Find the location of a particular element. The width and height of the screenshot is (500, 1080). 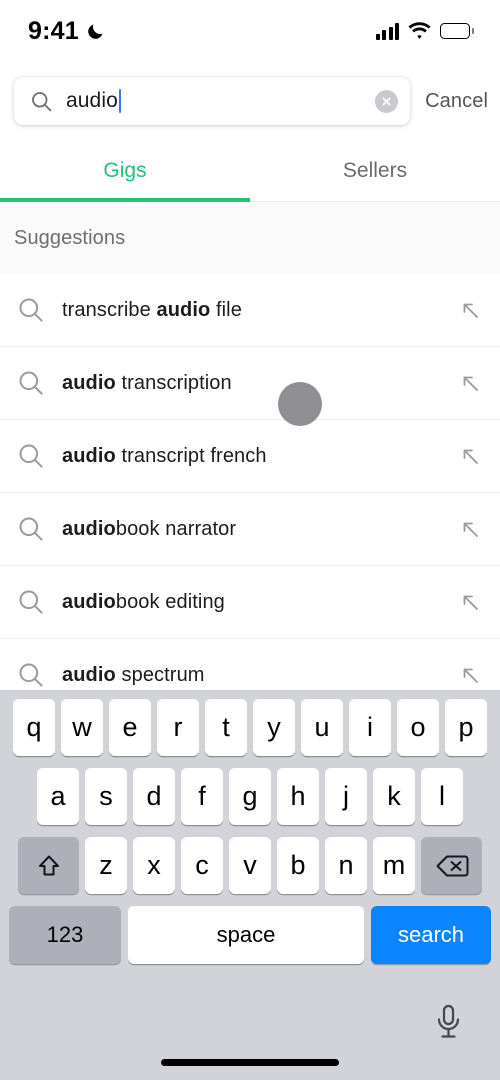

suggestion-suffix: transcript french is located at coordinates (191, 455).